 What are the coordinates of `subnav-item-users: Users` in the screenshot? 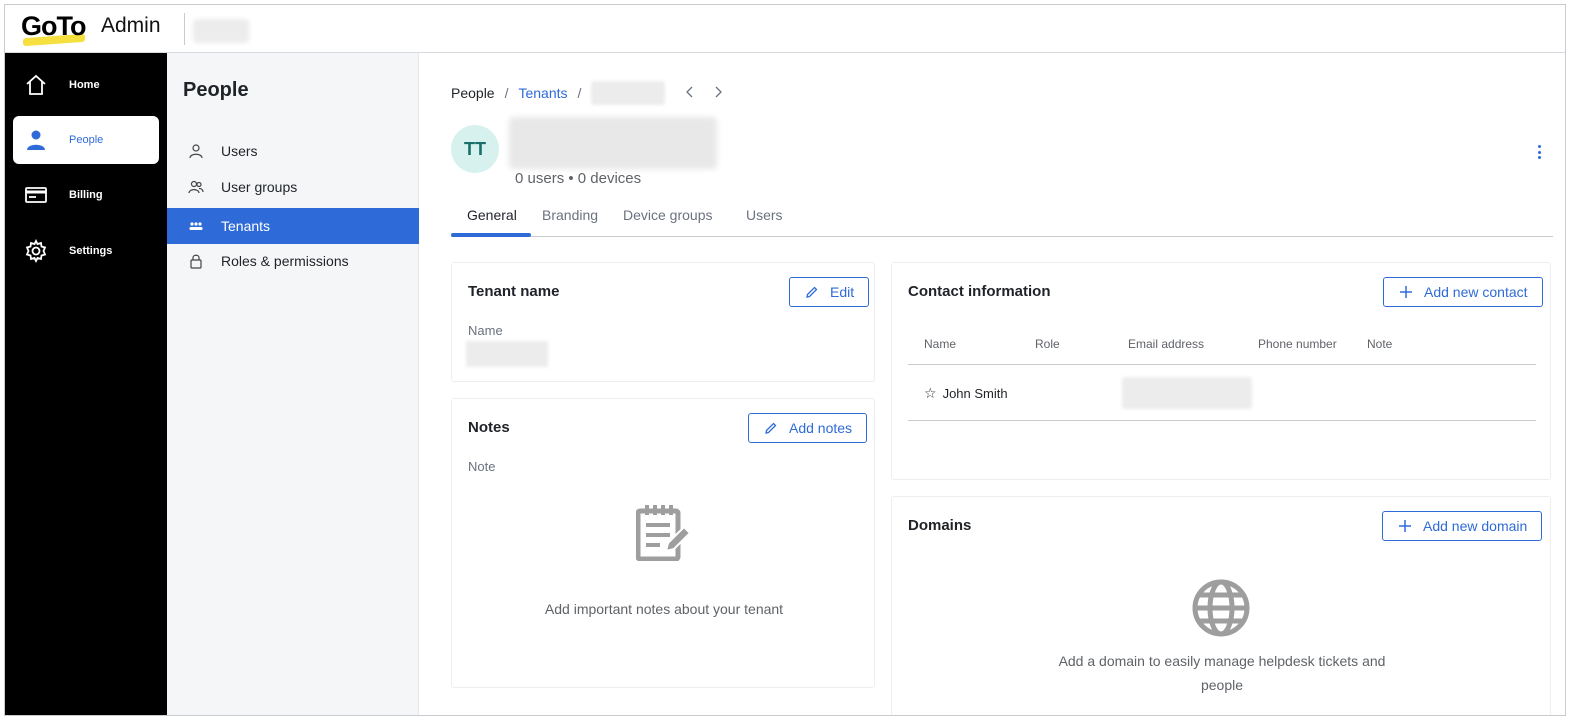 It's located at (293, 151).